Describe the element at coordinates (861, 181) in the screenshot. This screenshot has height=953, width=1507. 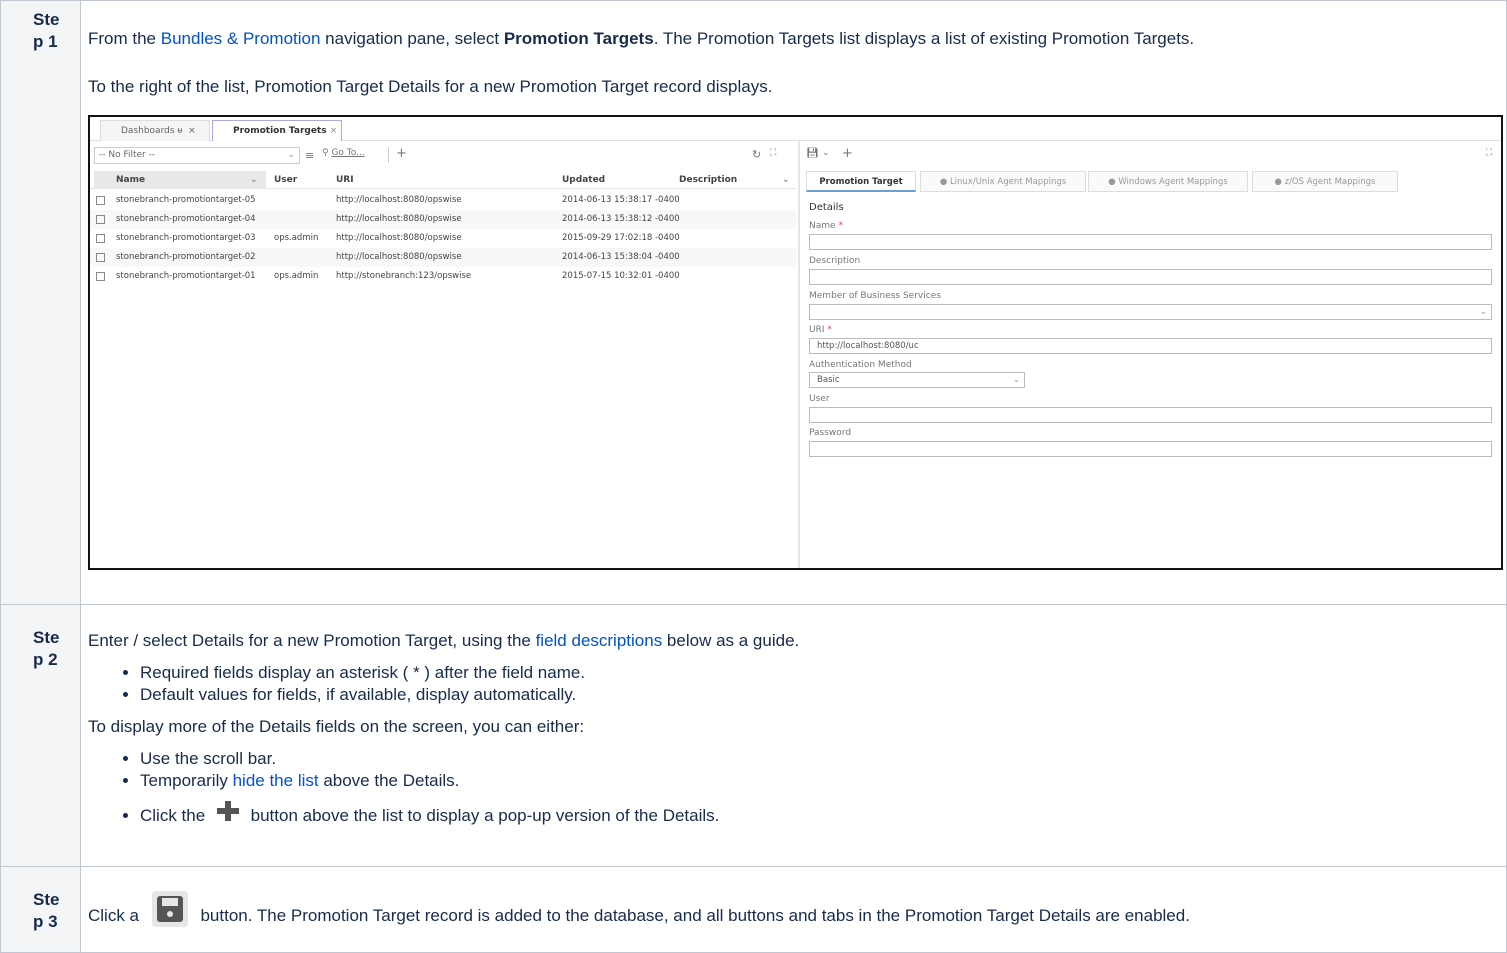
I see `tab-promotion-target: Promotion Target` at that location.